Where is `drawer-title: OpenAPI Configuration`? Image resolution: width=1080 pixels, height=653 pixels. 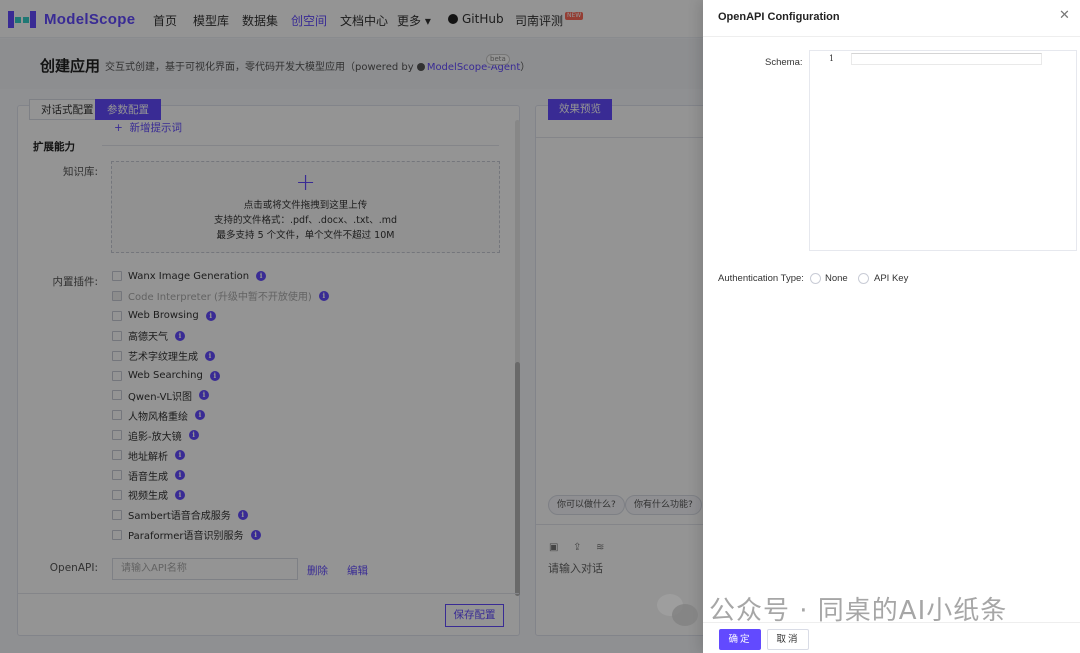
drawer-title: OpenAPI Configuration is located at coordinates (779, 17).